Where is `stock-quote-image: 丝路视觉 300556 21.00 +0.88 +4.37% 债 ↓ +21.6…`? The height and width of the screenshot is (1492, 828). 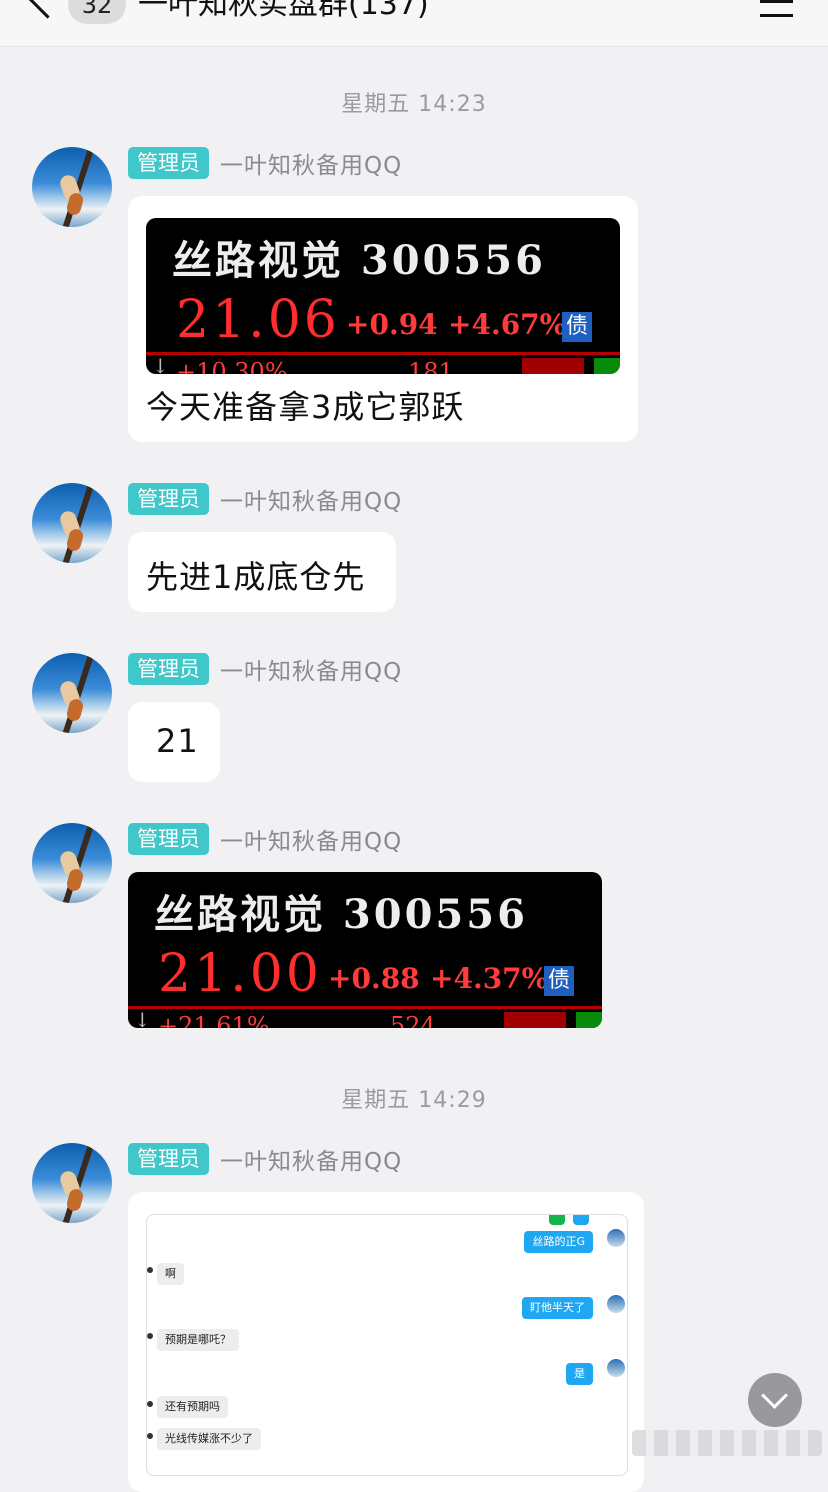
stock-quote-image: 丝路视觉 300556 21.00 +0.88 +4.37% 债 ↓ +21.6… is located at coordinates (365, 950).